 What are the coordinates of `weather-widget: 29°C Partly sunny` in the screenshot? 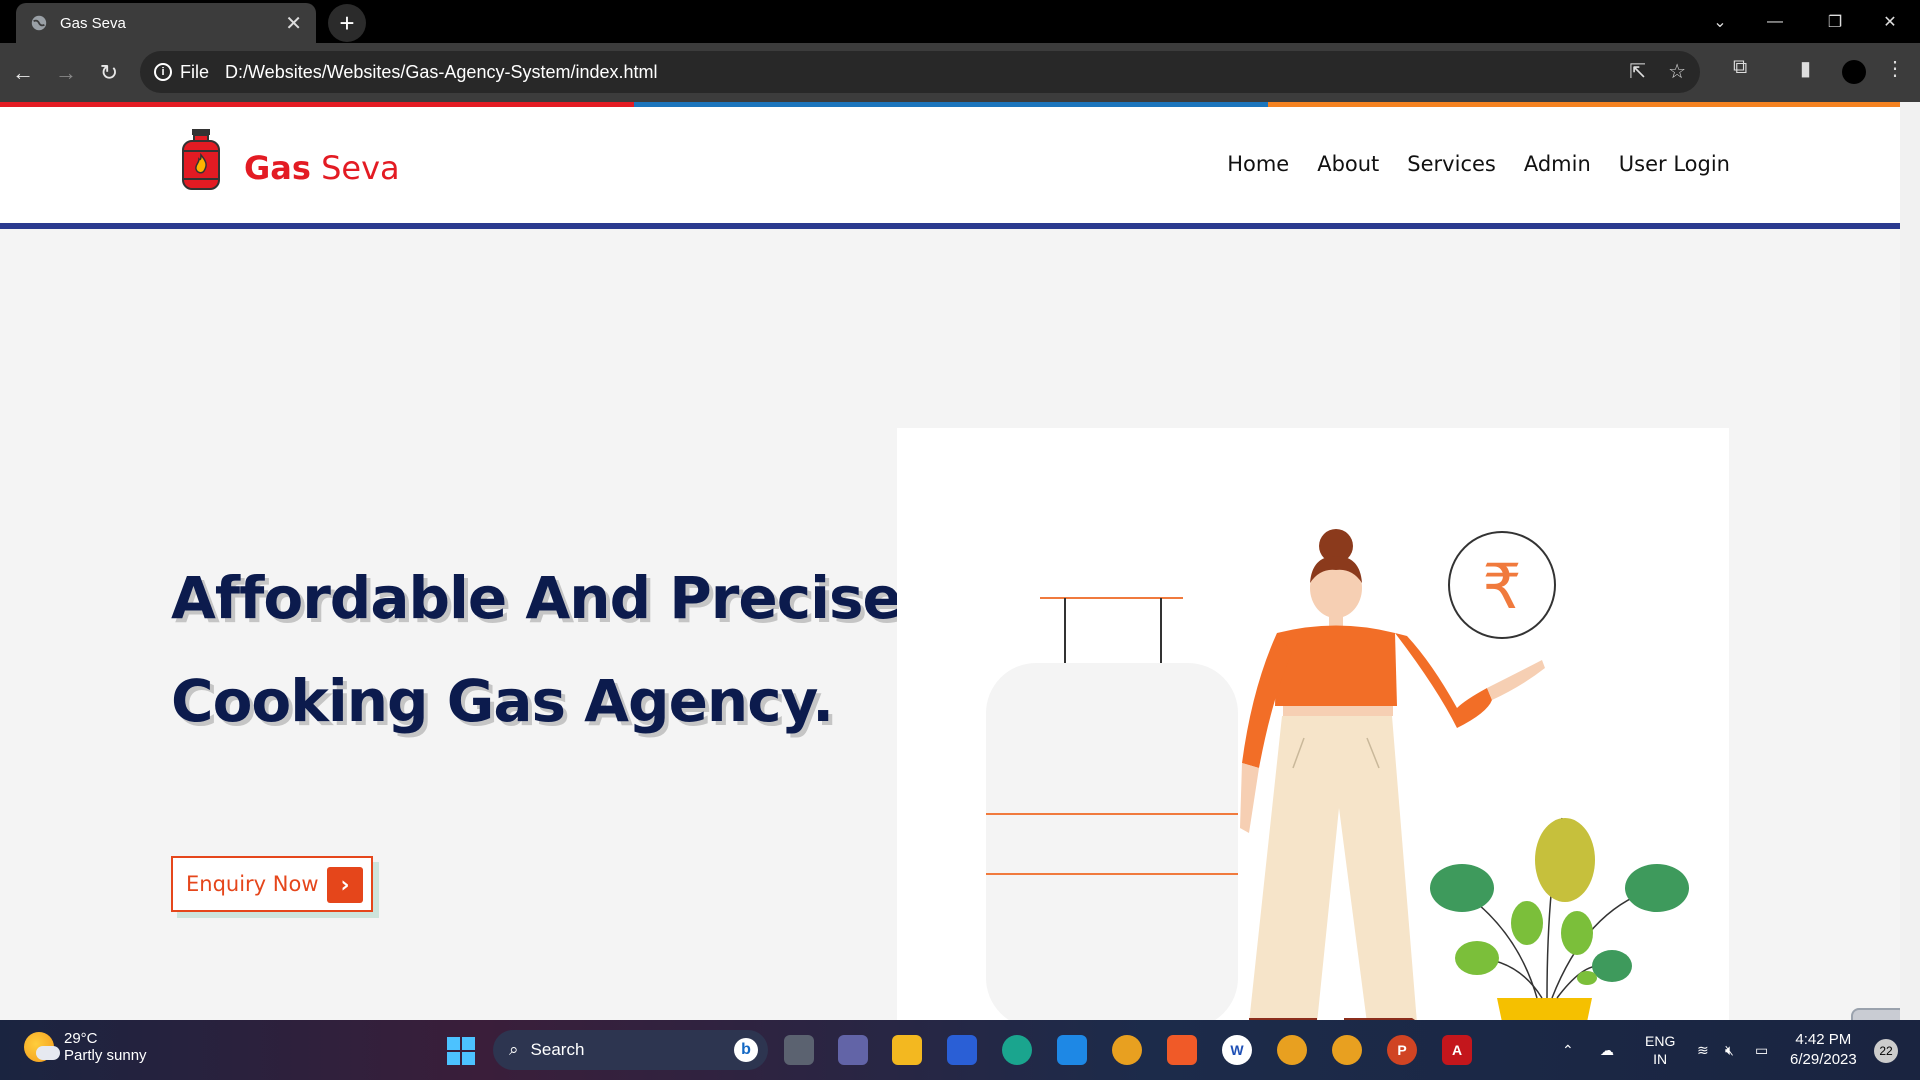 It's located at (85, 1047).